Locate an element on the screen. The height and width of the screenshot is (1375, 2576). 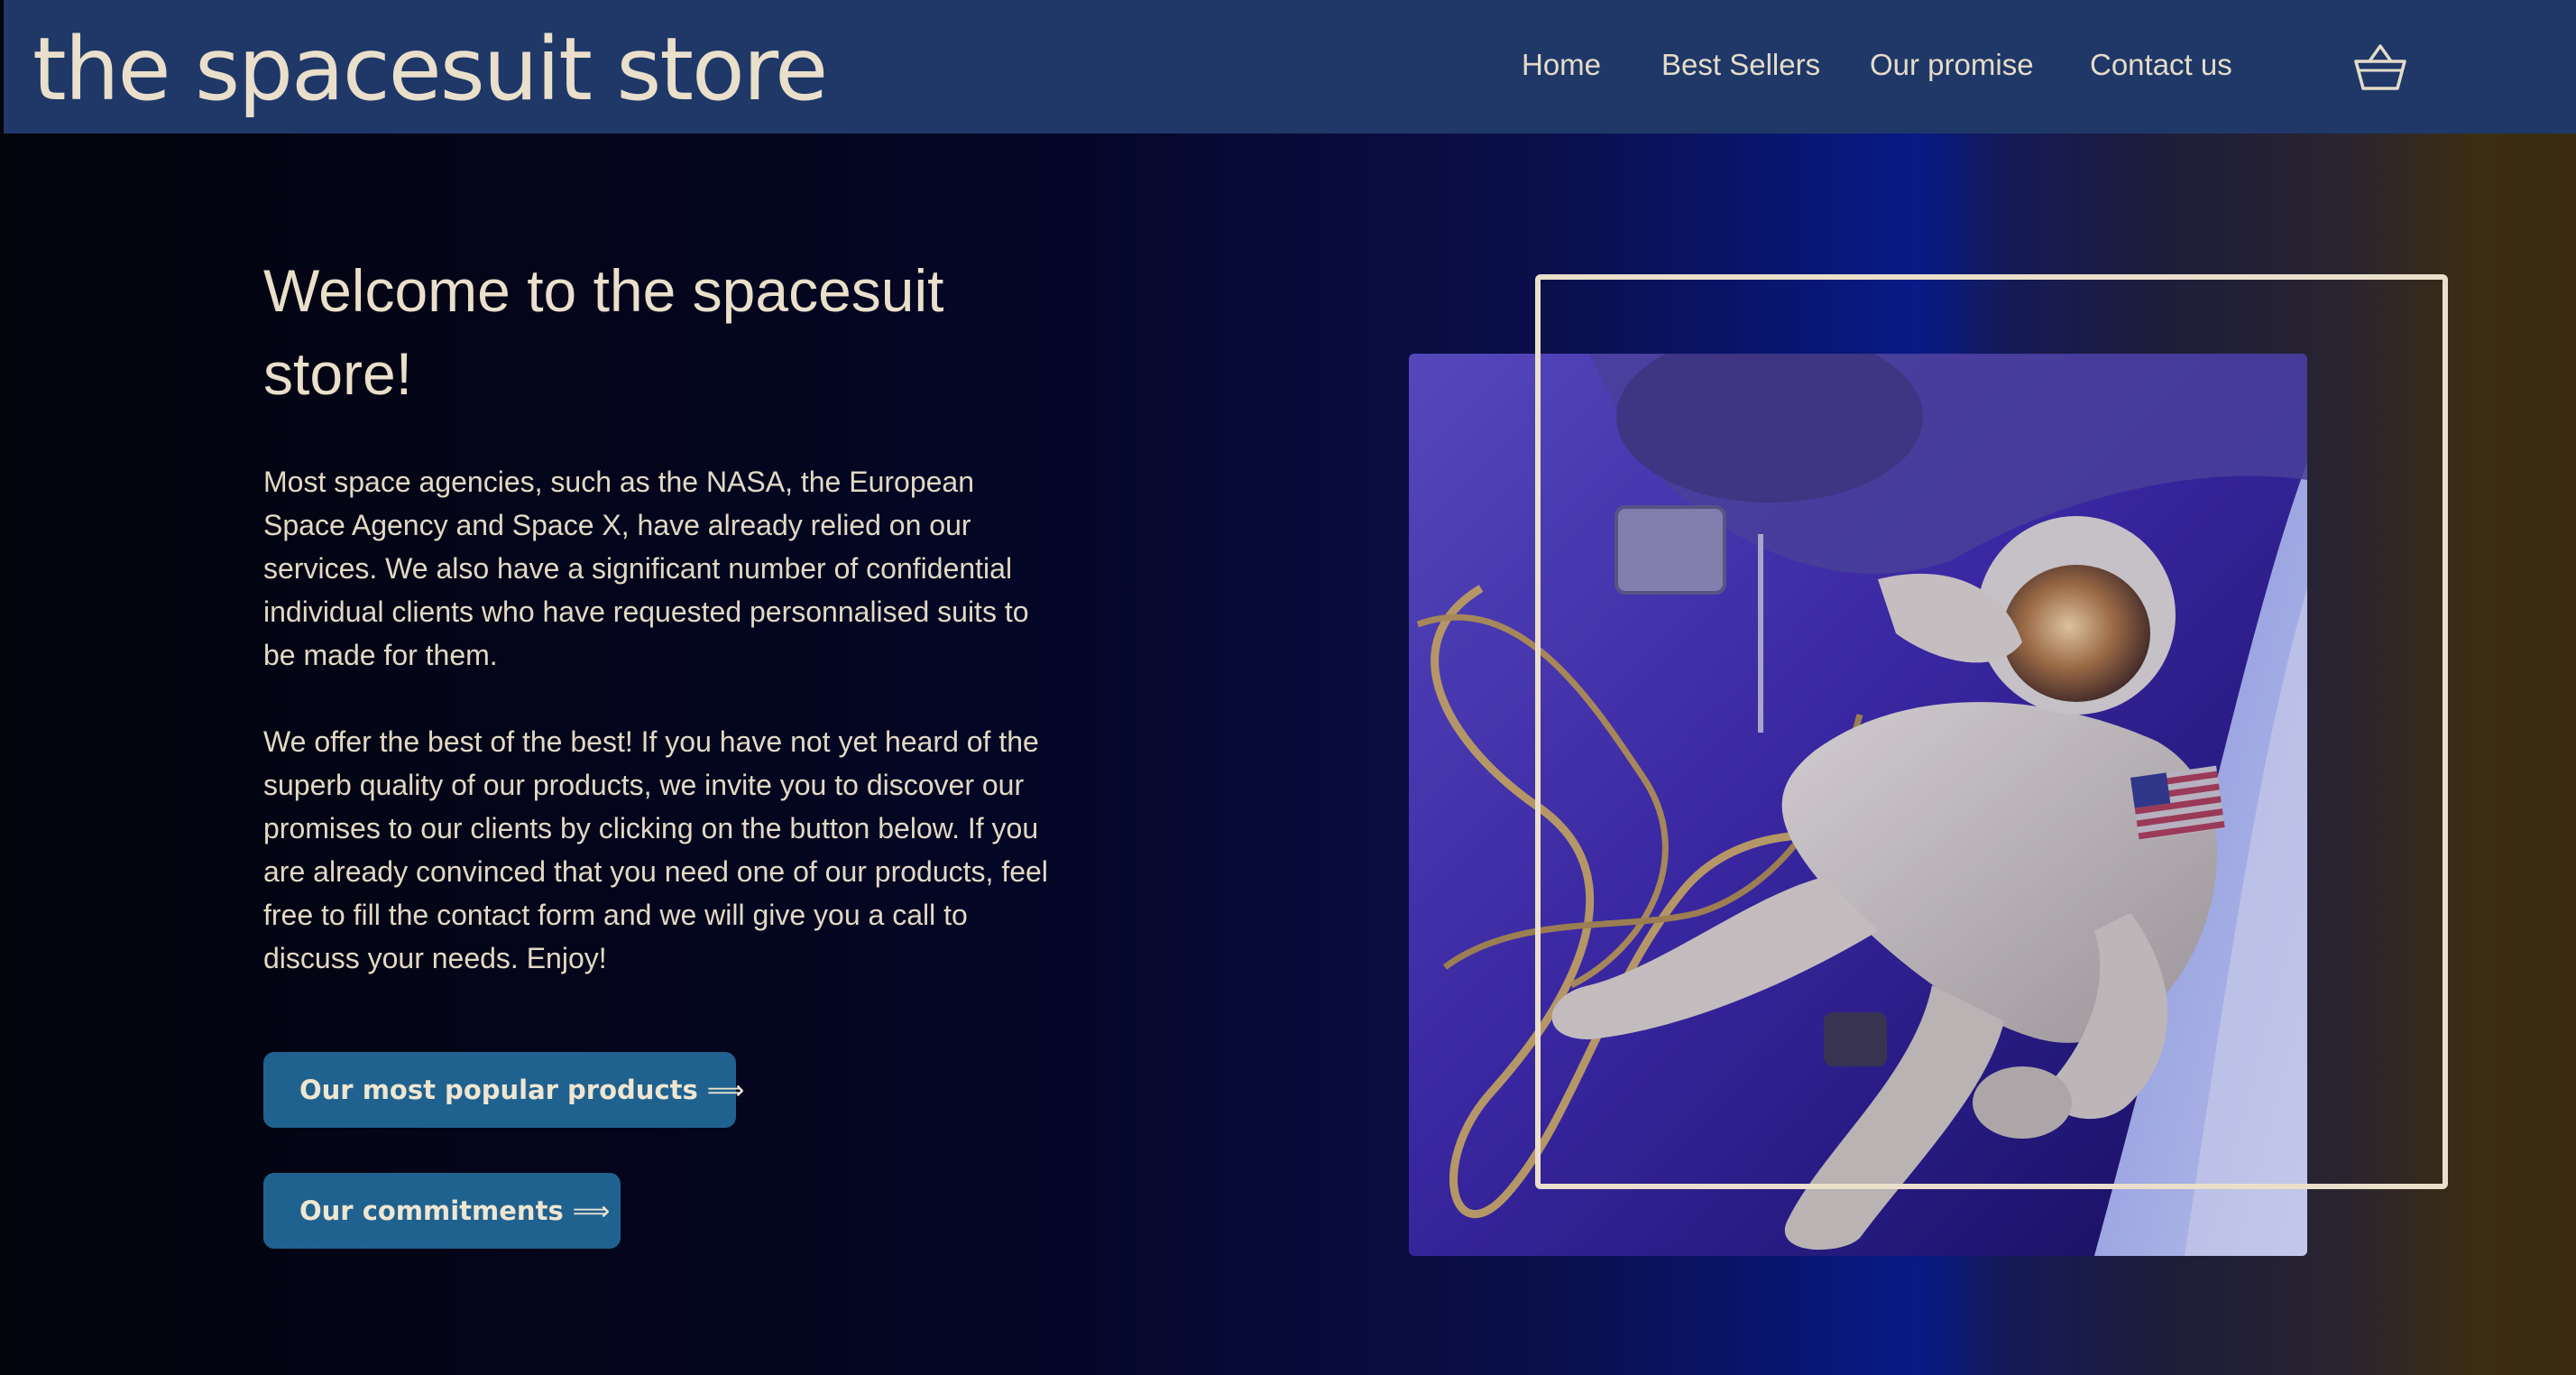
popular-products-button-label: Our most popular products is located at coordinates (498, 1090).